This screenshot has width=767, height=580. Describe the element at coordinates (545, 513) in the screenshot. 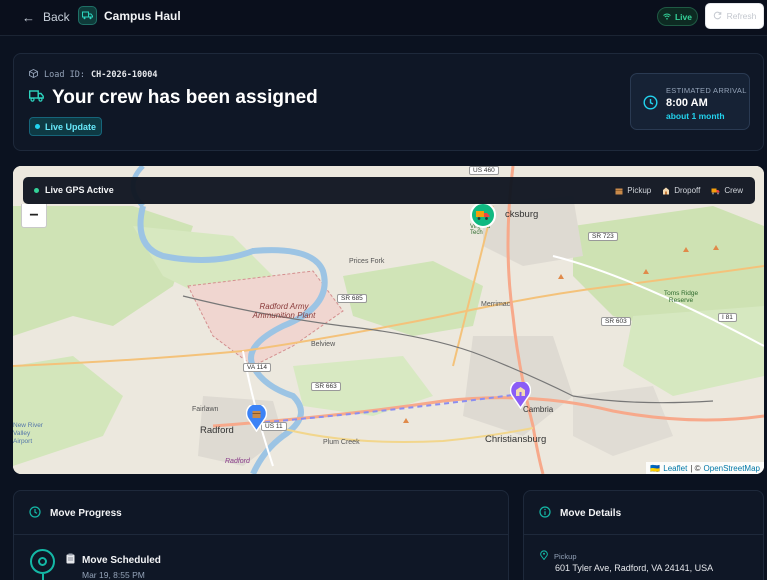

I see `info-icon` at that location.